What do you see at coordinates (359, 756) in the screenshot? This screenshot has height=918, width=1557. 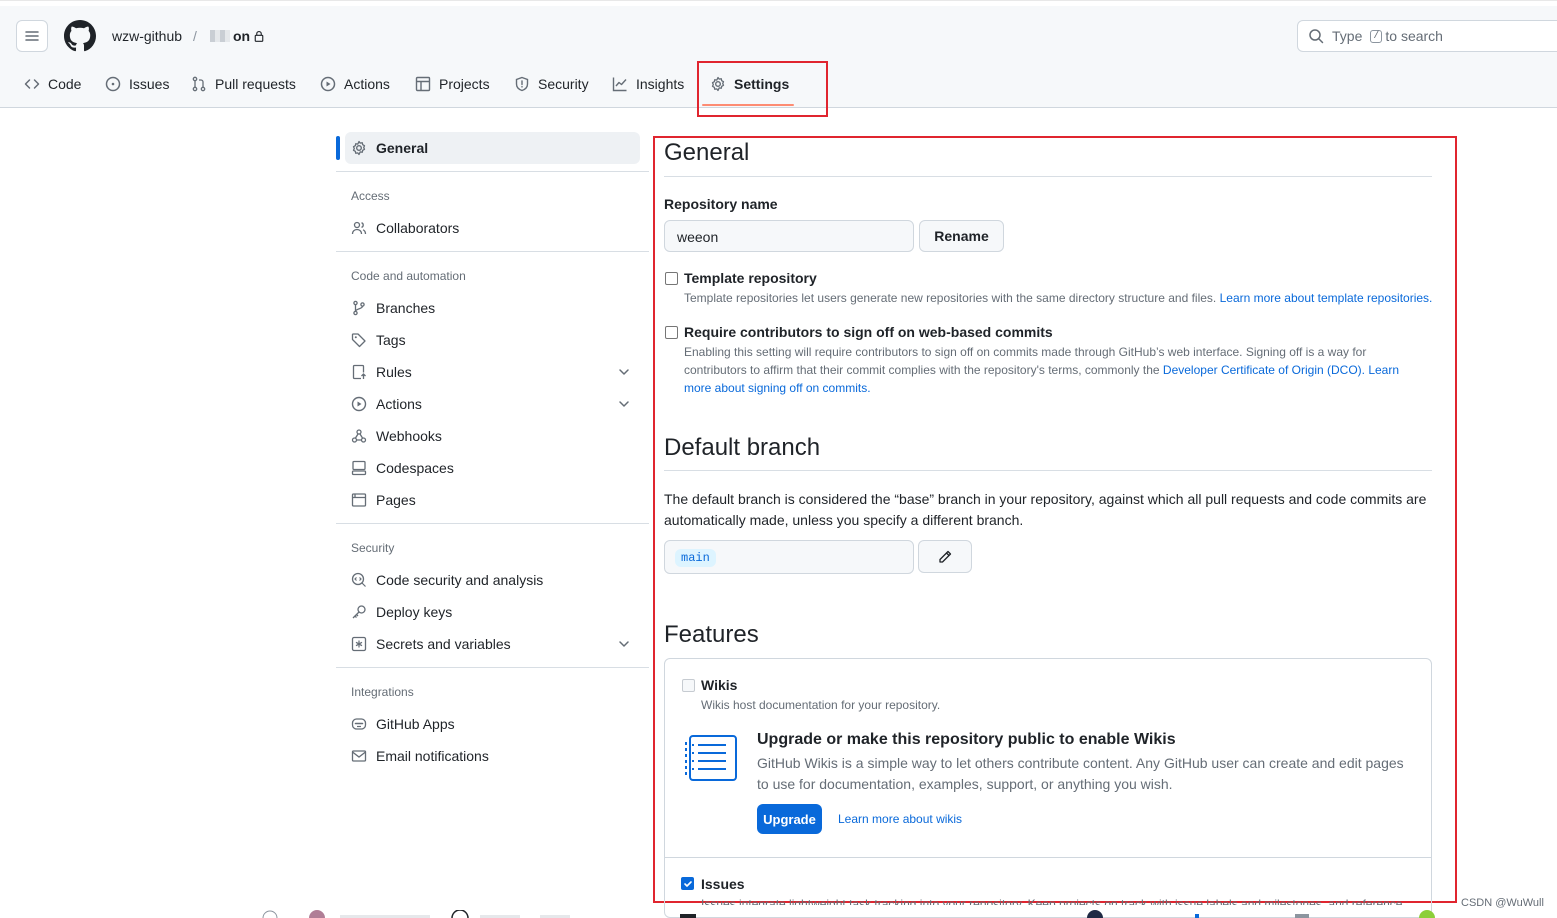 I see `mail-icon` at bounding box center [359, 756].